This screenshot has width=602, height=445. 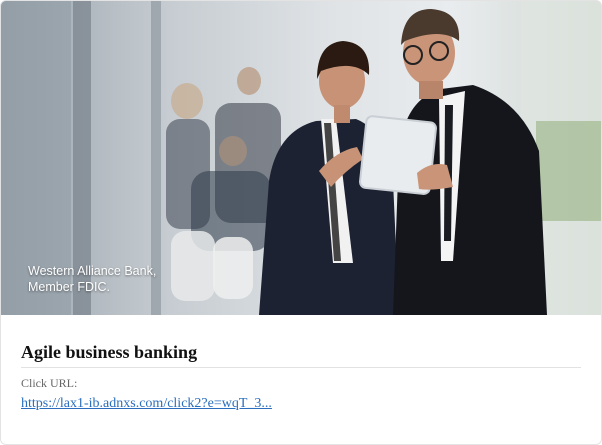 What do you see at coordinates (92, 271) in the screenshot?
I see `caption-line-1: Western Alliance Bank,` at bounding box center [92, 271].